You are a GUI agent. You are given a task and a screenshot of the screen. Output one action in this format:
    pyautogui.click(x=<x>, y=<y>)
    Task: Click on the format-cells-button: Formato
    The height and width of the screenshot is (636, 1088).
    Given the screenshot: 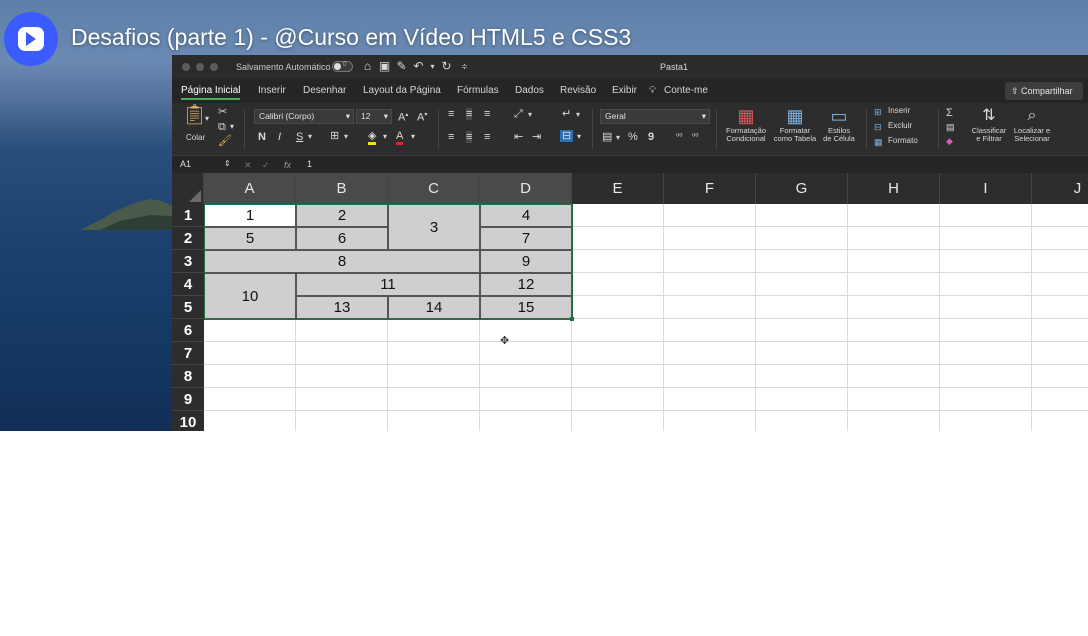 What is the action you would take?
    pyautogui.click(x=903, y=140)
    